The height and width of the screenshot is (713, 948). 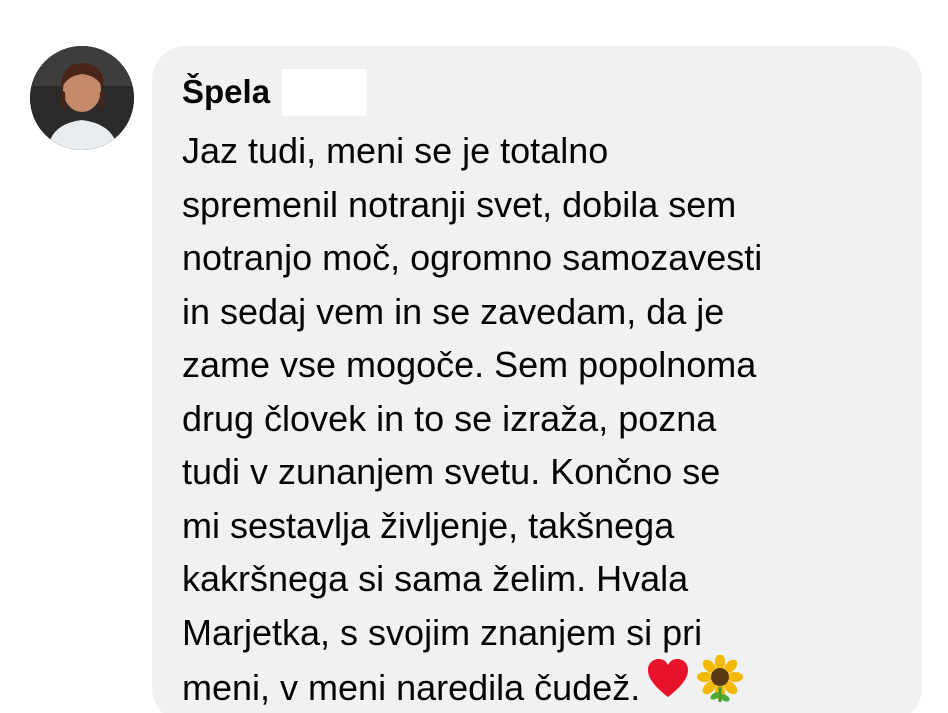 I want to click on heart-icon, so click(x=668, y=685).